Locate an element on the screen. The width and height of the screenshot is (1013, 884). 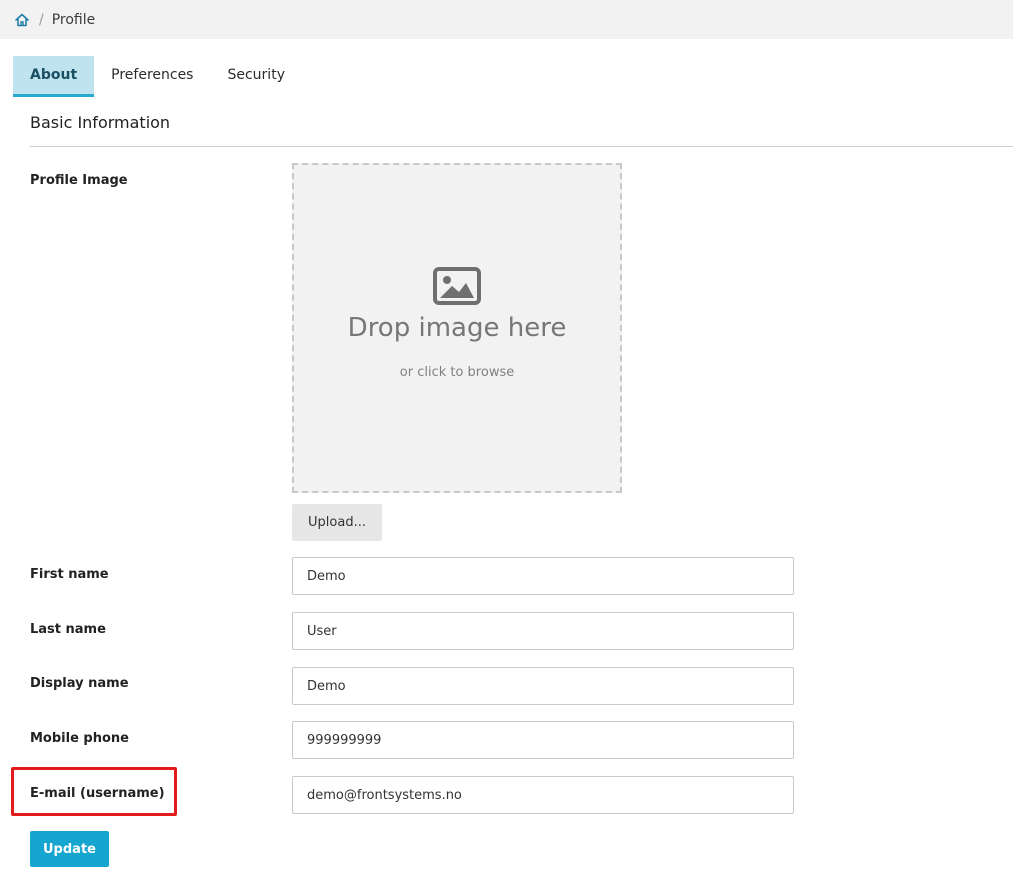
image-dropzone: Drop image here or click to browse is located at coordinates (457, 328).